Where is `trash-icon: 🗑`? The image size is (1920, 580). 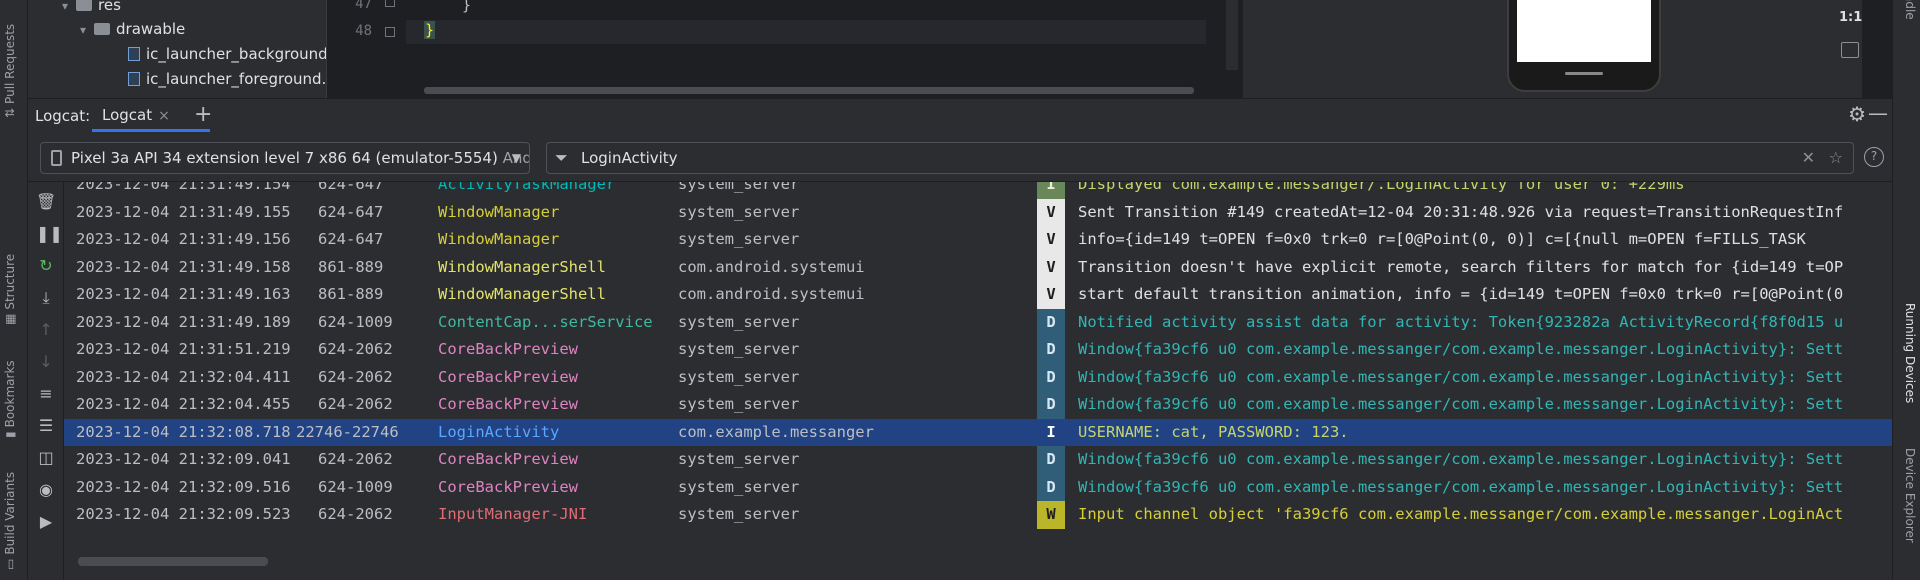
trash-icon: 🗑 is located at coordinates (46, 202).